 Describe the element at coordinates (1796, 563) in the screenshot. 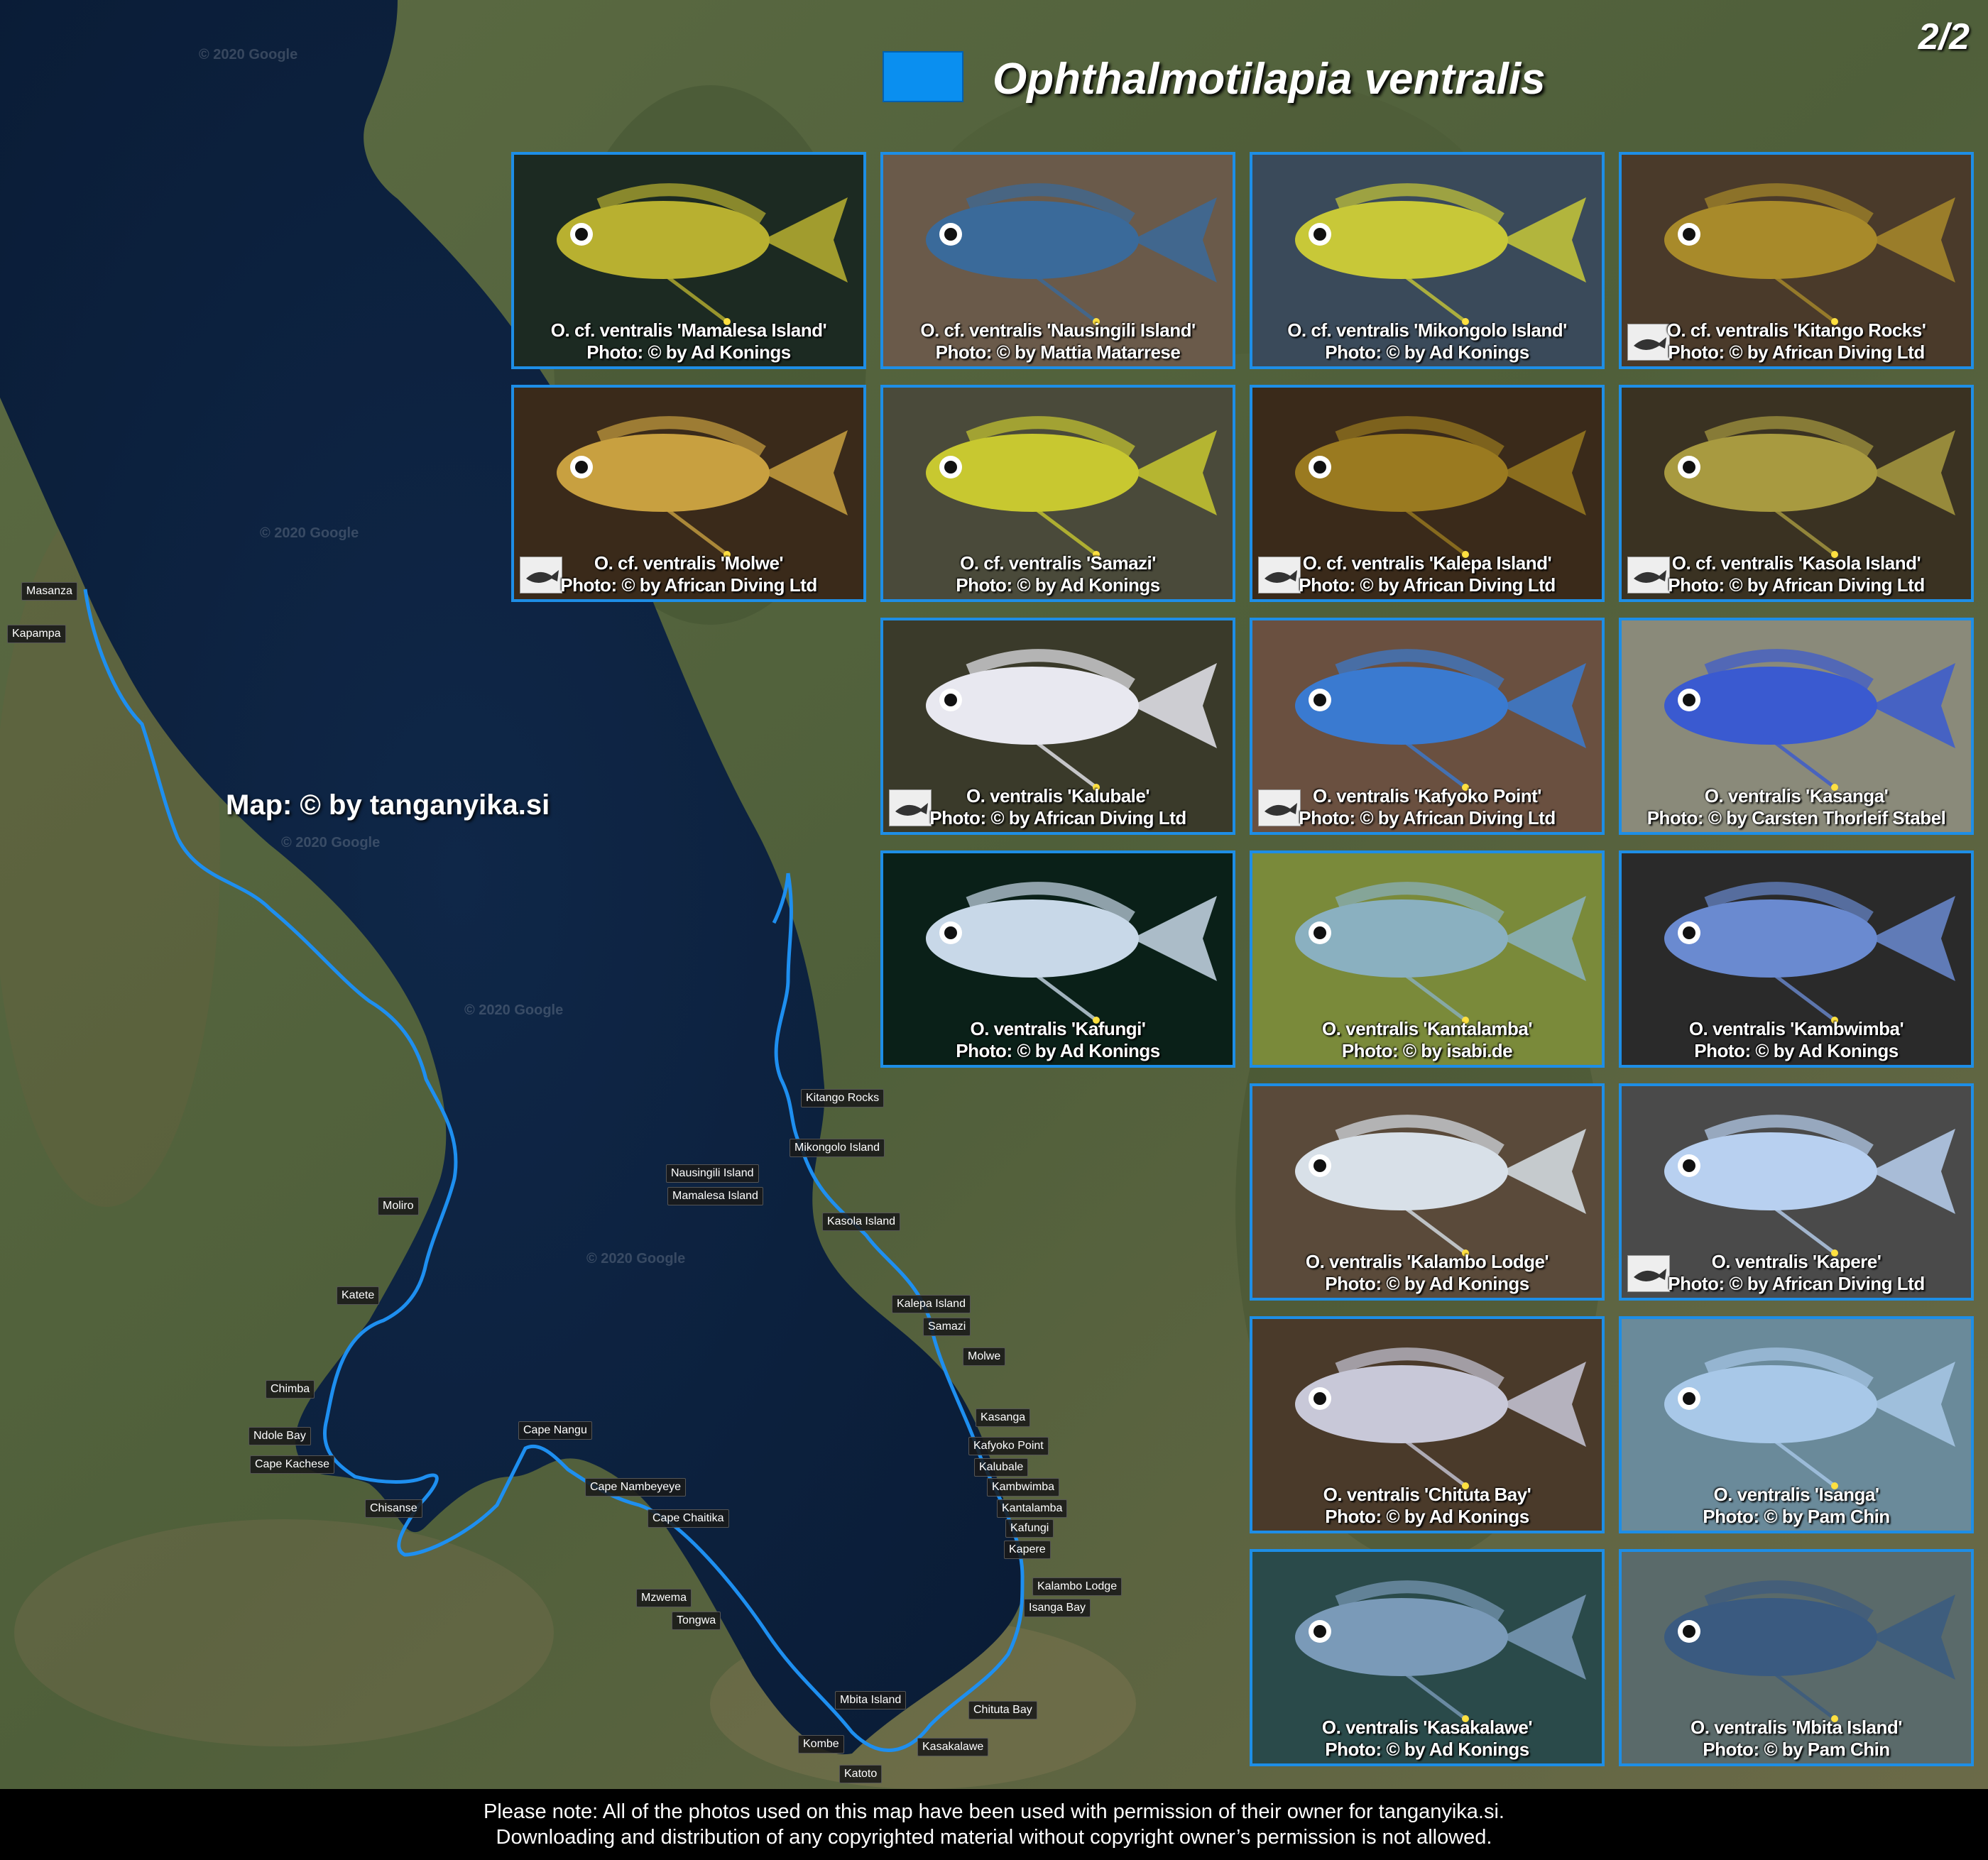

I see `photo-title: O. cf. ventralis 'Kasola Island'` at that location.